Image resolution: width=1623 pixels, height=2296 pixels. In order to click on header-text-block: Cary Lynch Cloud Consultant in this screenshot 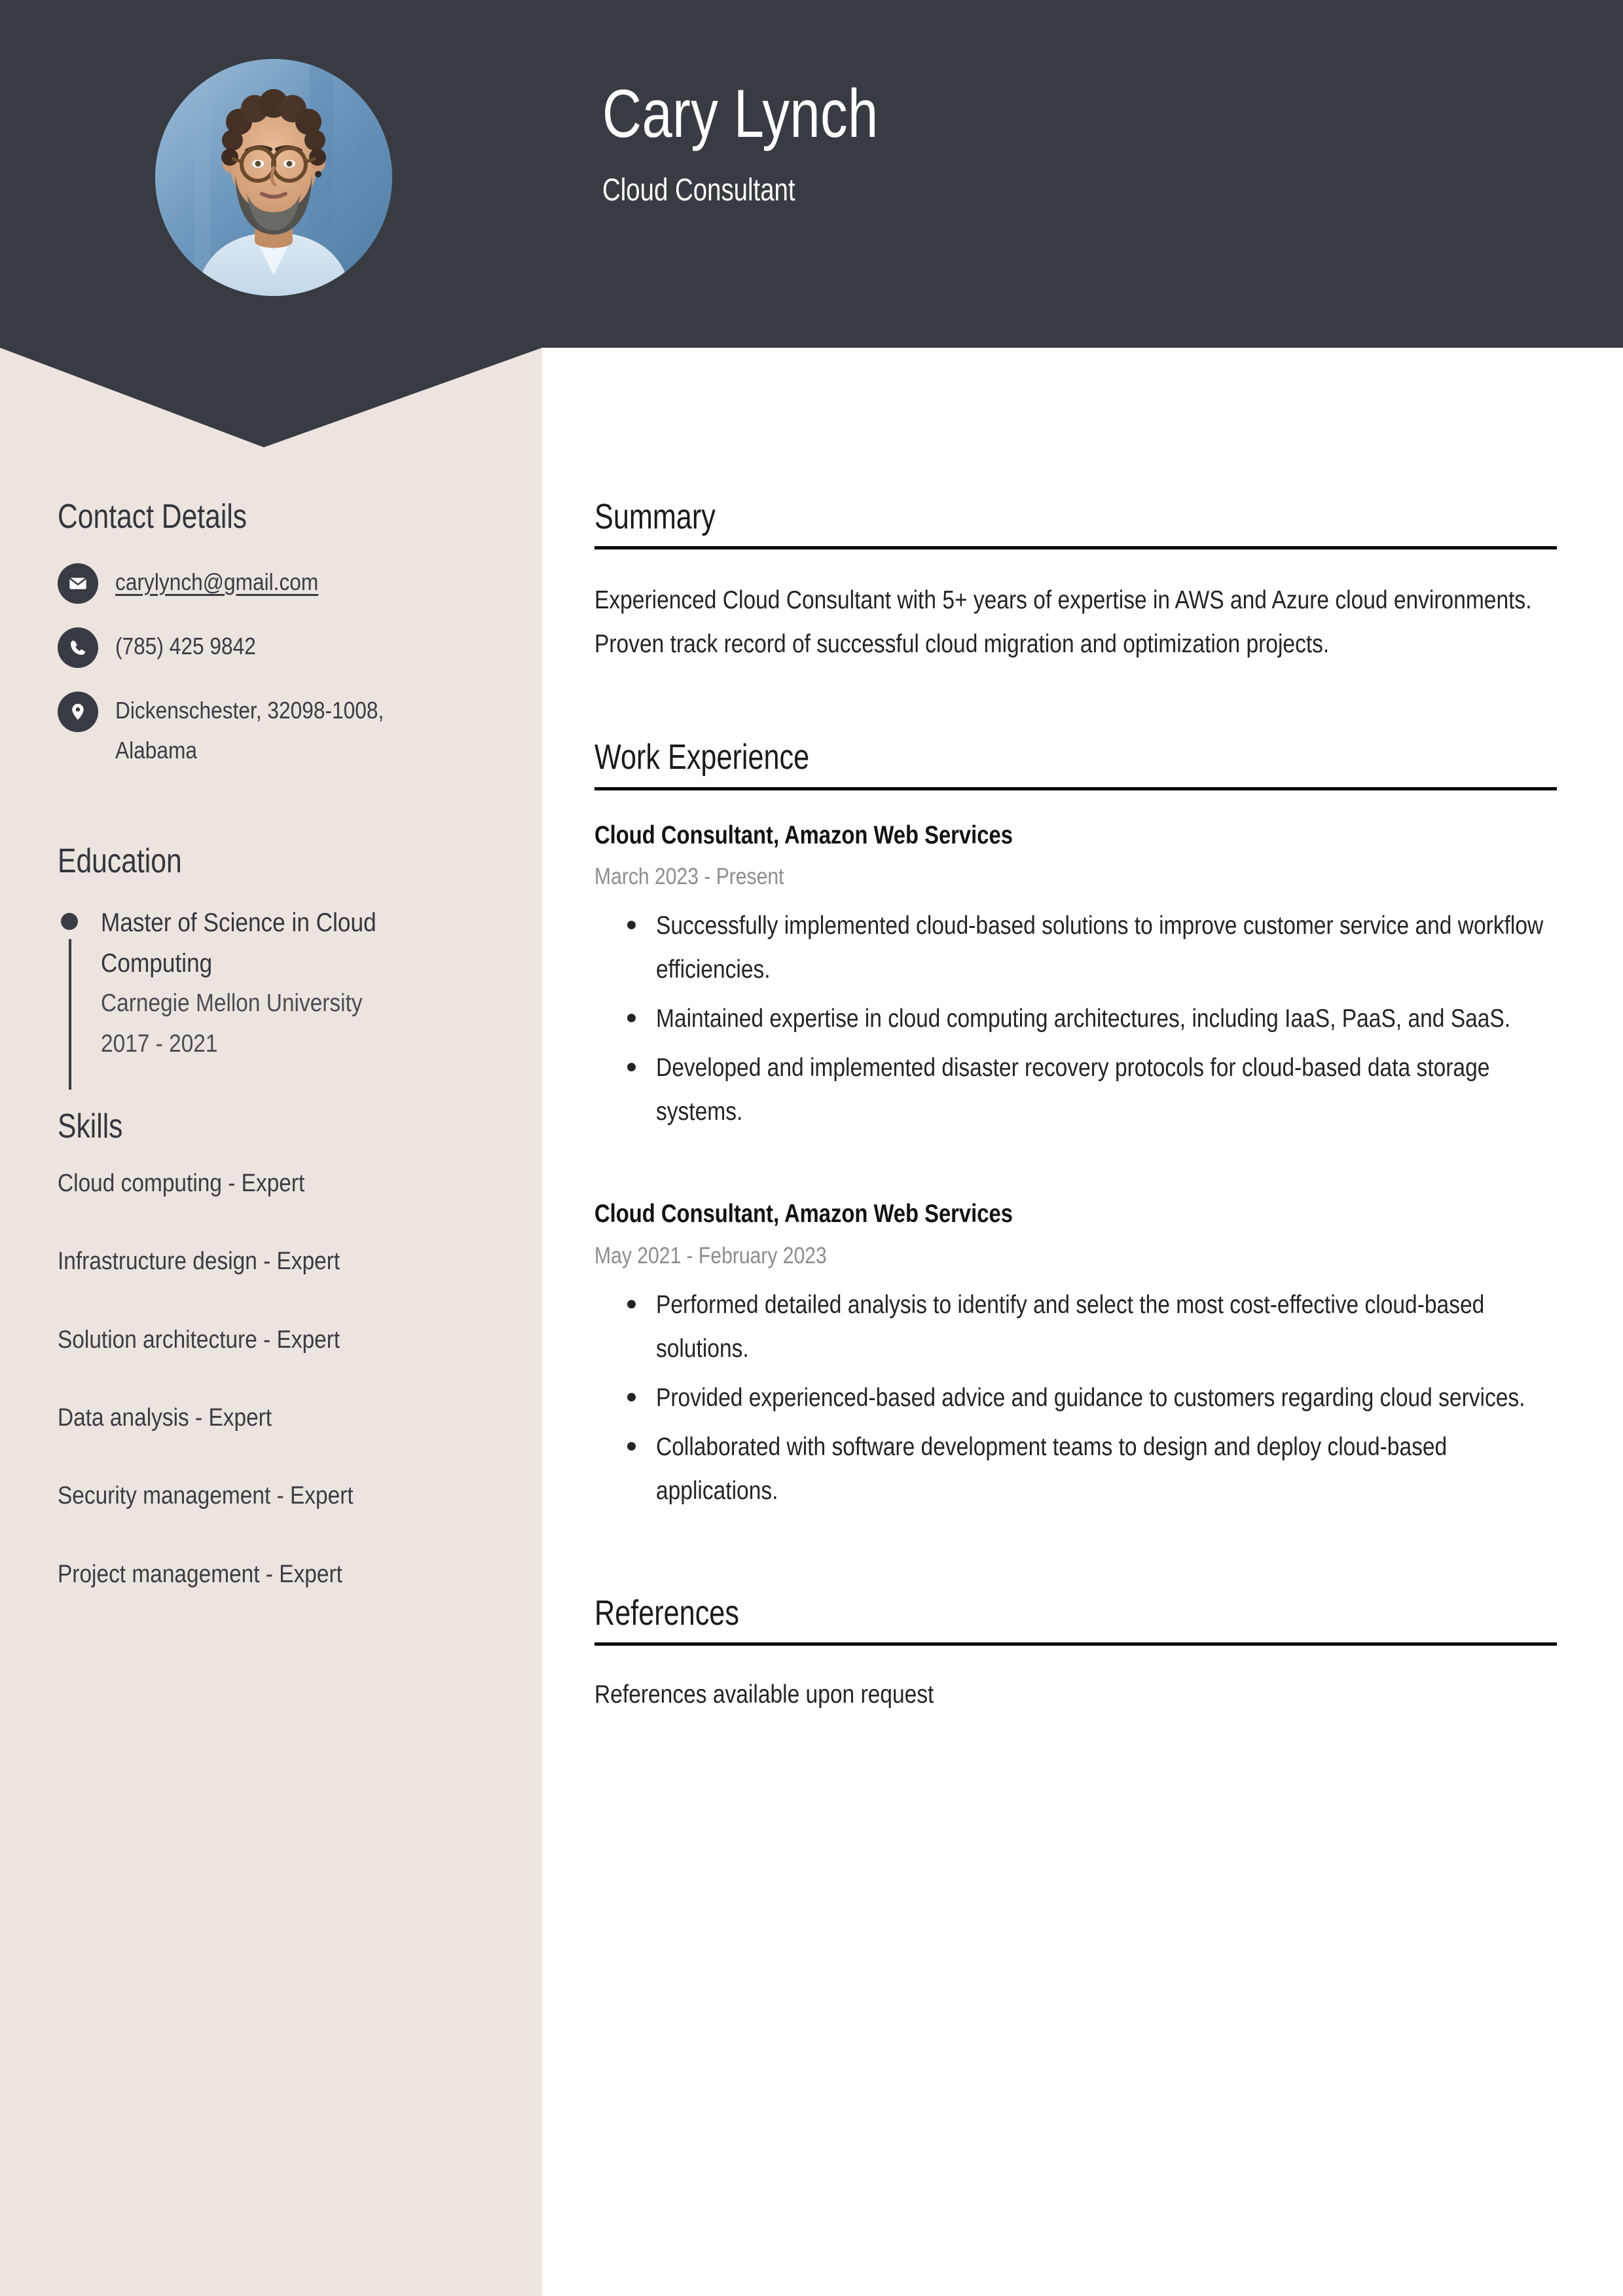, I will do `click(1077, 143)`.